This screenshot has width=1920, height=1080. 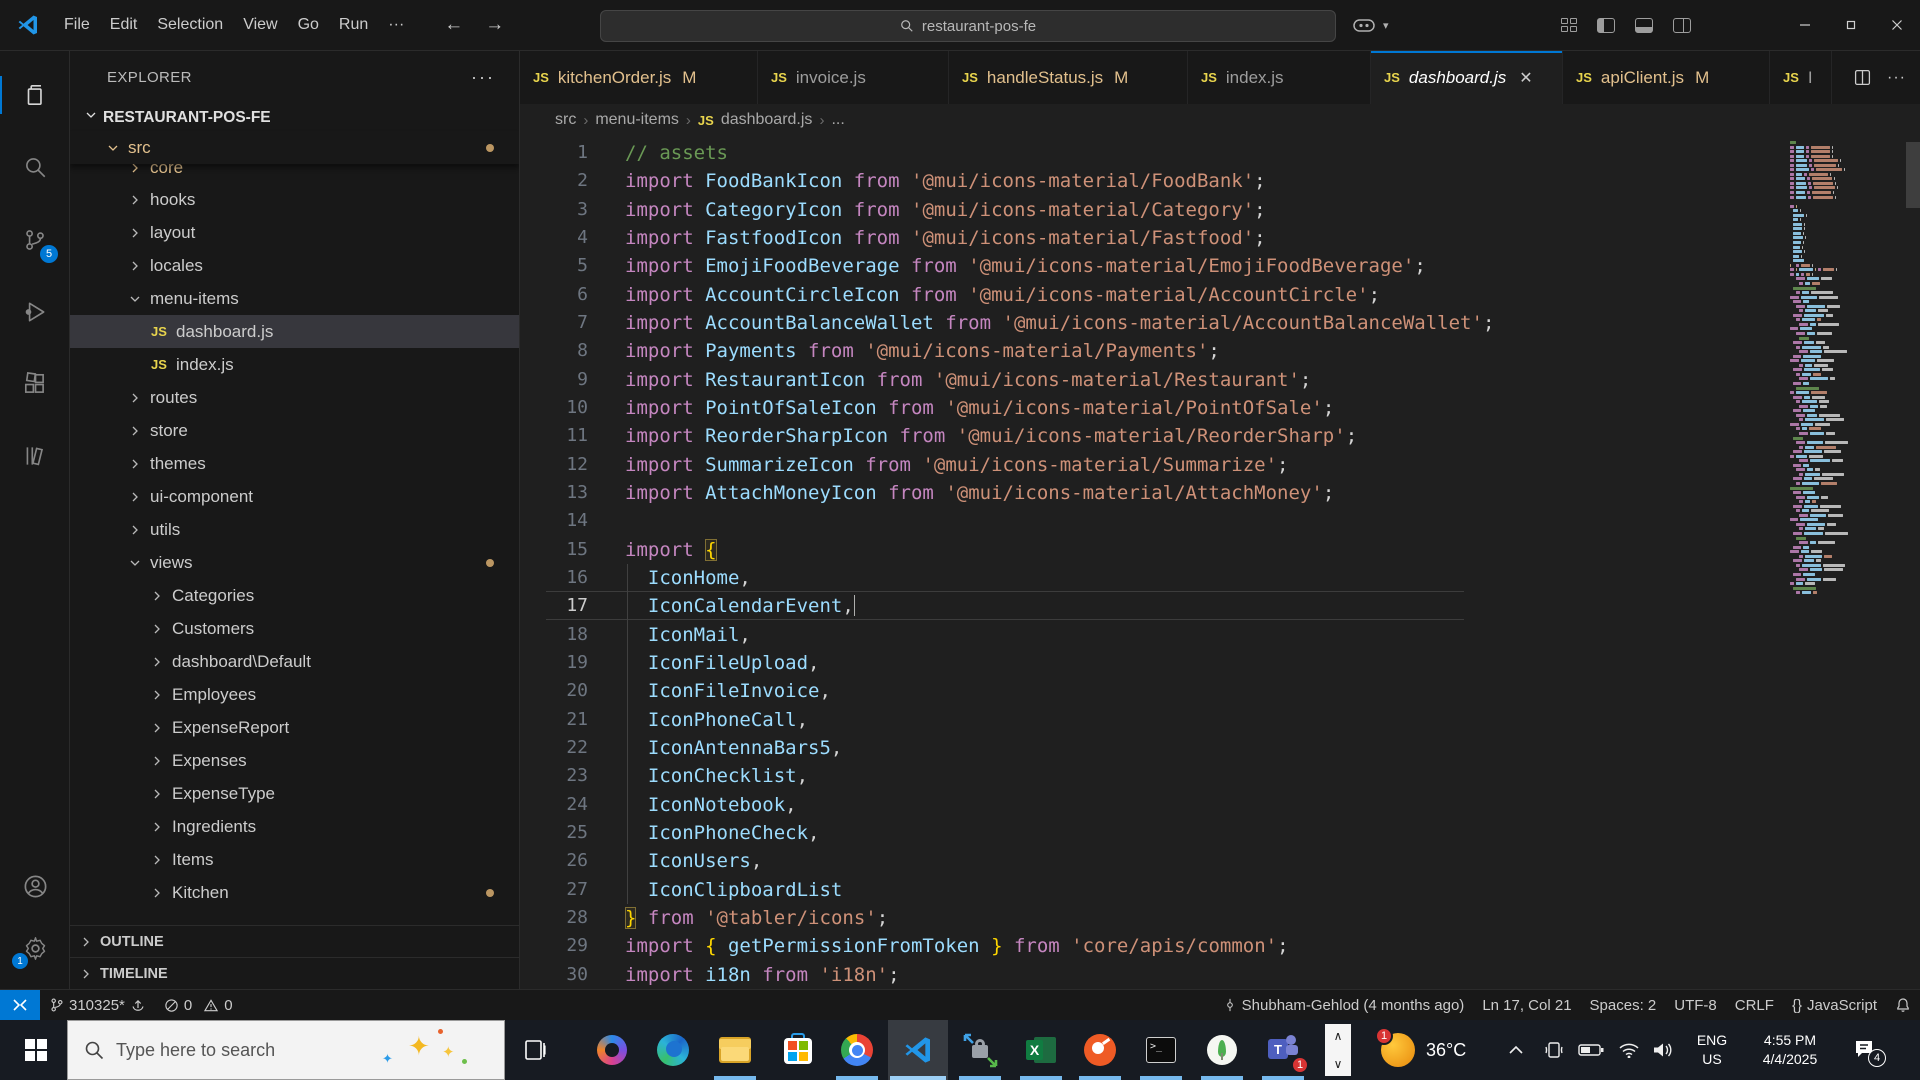 I want to click on taskbar-vscode-icon, so click(x=918, y=1050).